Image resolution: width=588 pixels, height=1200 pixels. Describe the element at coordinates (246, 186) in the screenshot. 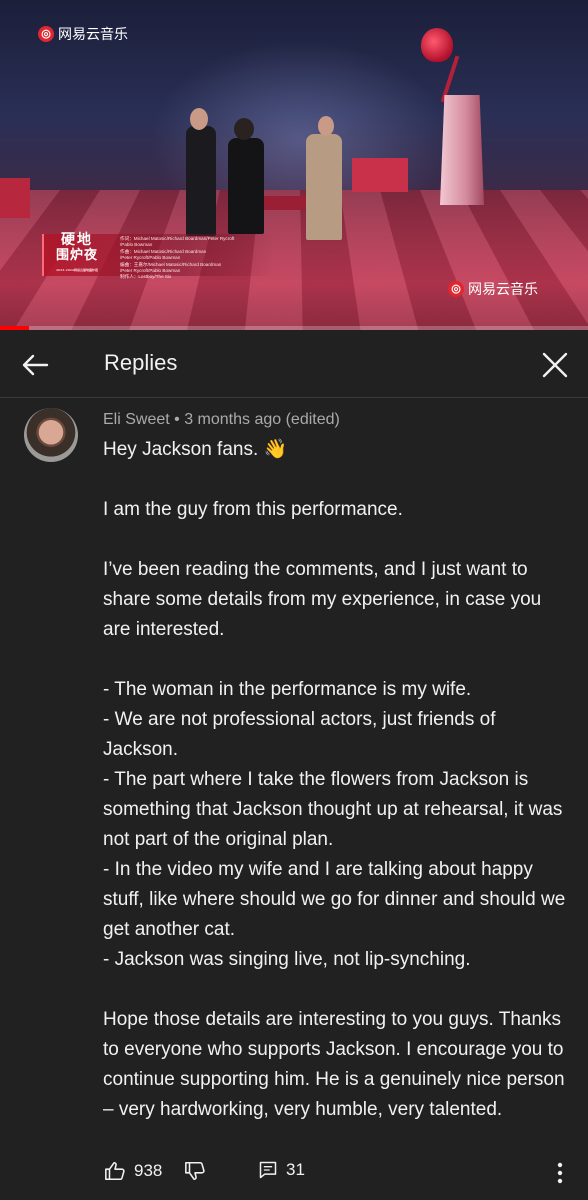

I see `performer-woman` at that location.